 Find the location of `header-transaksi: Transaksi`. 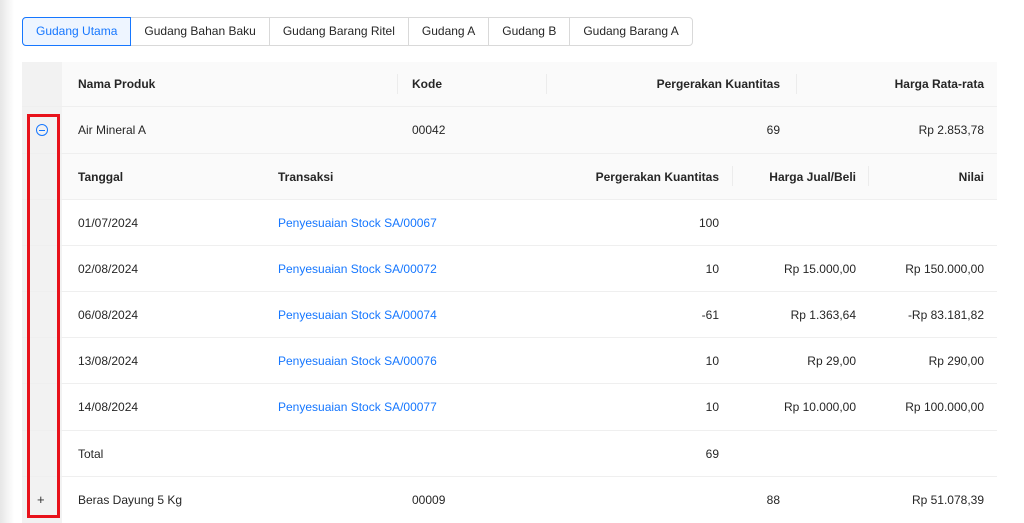

header-transaksi: Transaksi is located at coordinates (306, 176).